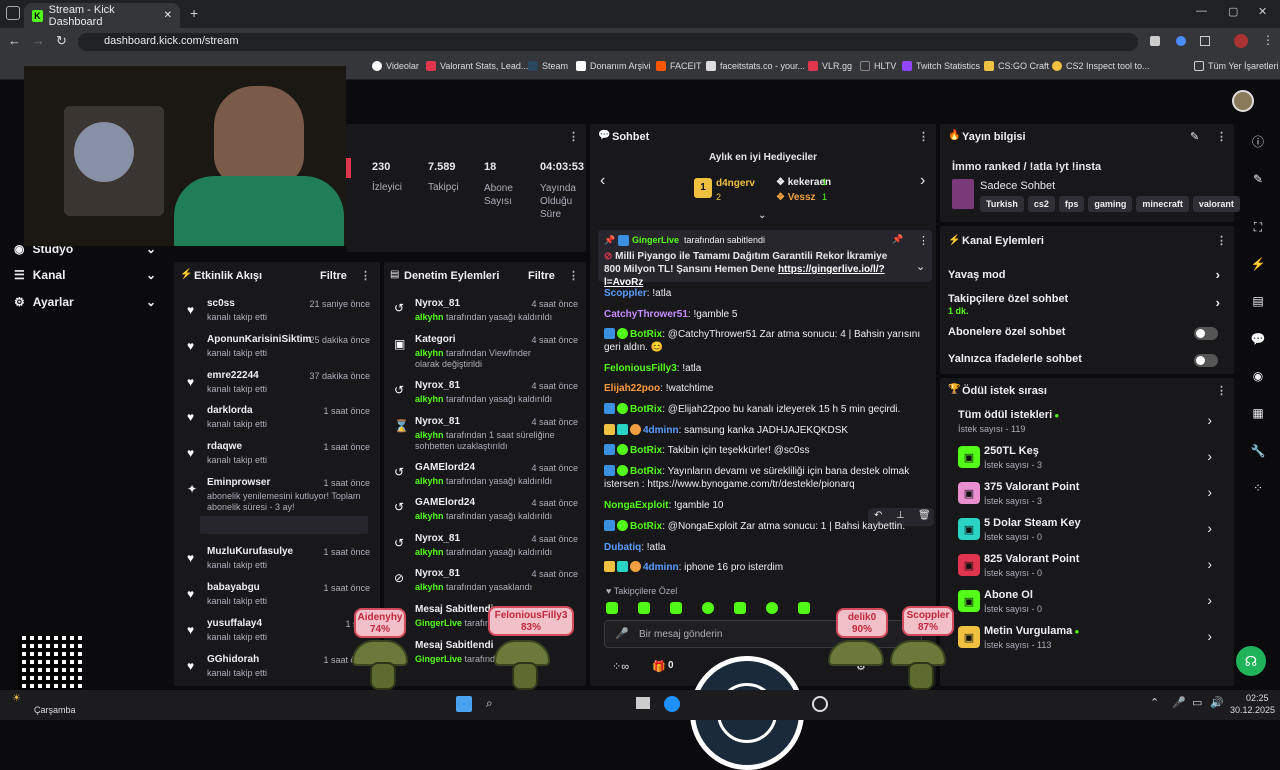 The image size is (1280, 770). I want to click on document-icon: ▤, so click(1258, 301).